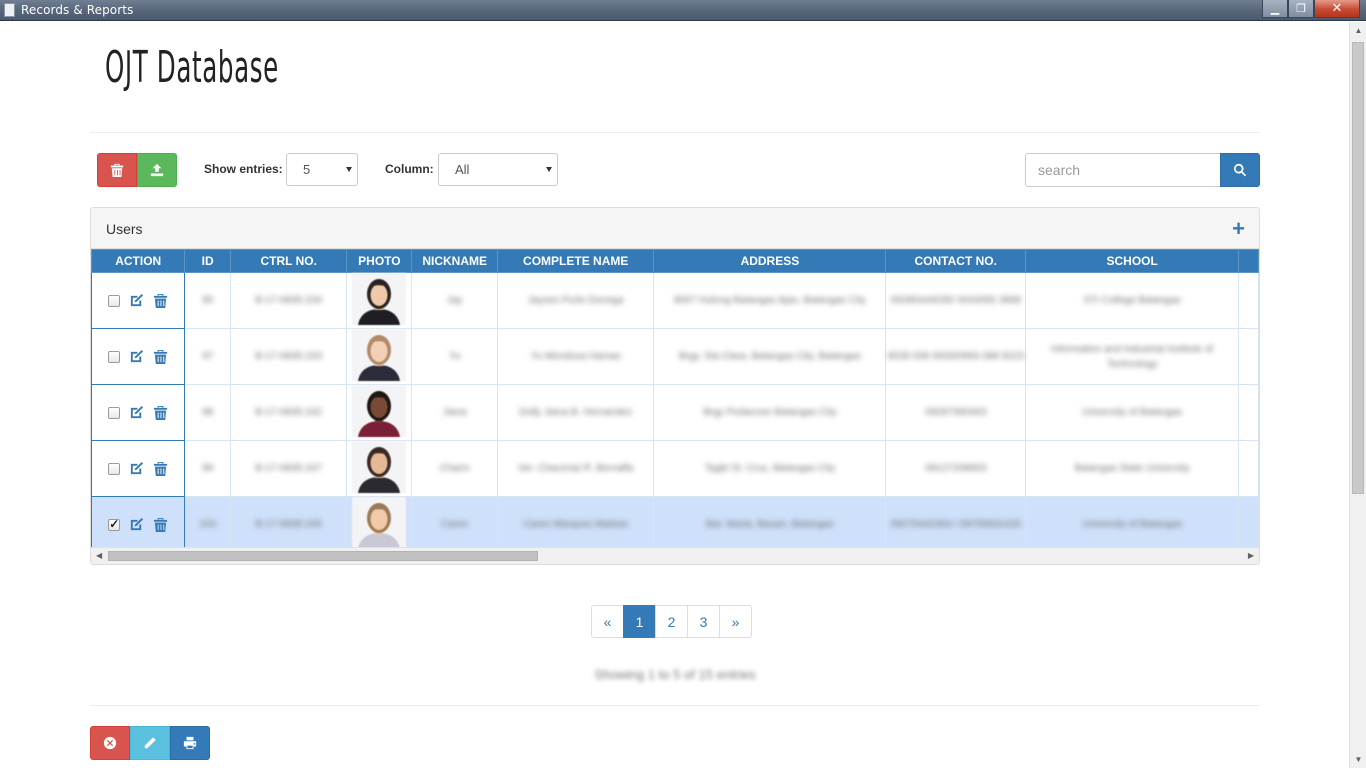  What do you see at coordinates (703, 621) in the screenshot?
I see `page-3-button: 3` at bounding box center [703, 621].